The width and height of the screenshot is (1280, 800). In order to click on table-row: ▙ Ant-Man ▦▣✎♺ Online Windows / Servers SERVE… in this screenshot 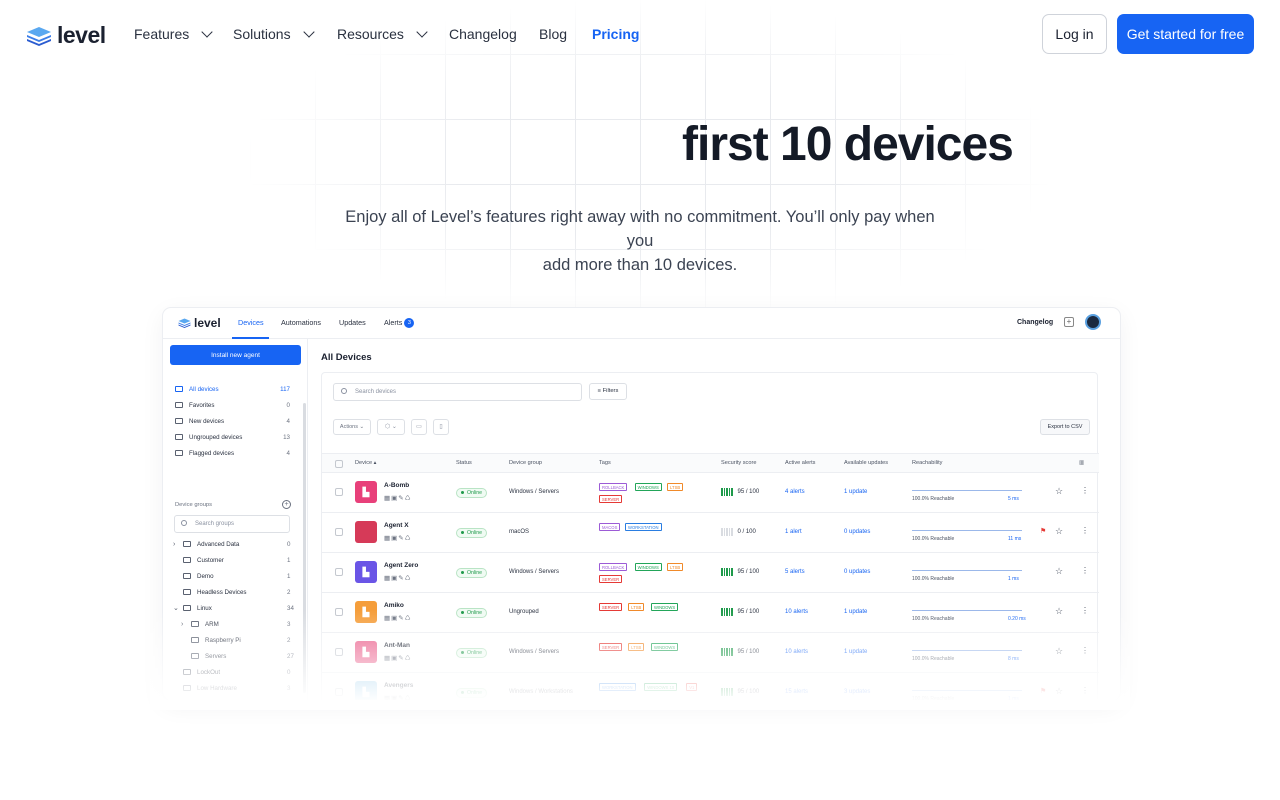, I will do `click(710, 653)`.